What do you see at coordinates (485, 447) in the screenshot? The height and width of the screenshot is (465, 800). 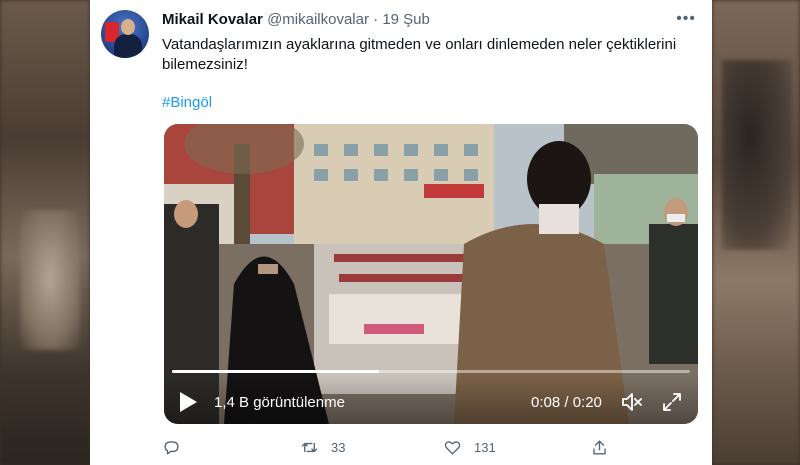 I see `like-count: 131` at bounding box center [485, 447].